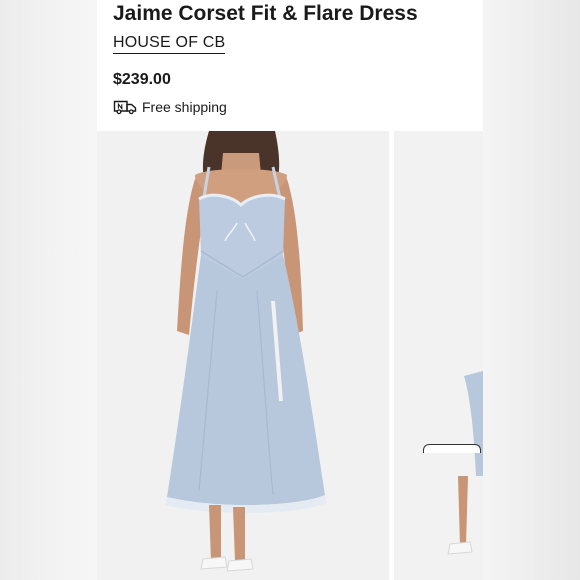 The height and width of the screenshot is (580, 580). I want to click on next-photo-preview, so click(438, 355).